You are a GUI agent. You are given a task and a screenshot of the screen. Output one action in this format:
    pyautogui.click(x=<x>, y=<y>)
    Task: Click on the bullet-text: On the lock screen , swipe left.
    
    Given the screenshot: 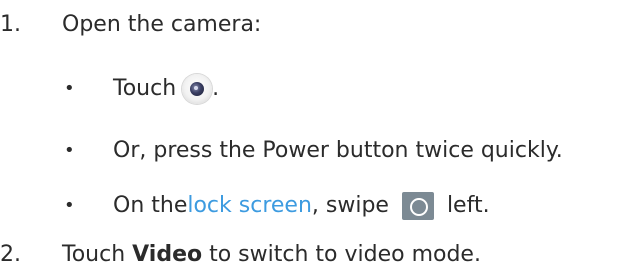 What is the action you would take?
    pyautogui.click(x=301, y=206)
    